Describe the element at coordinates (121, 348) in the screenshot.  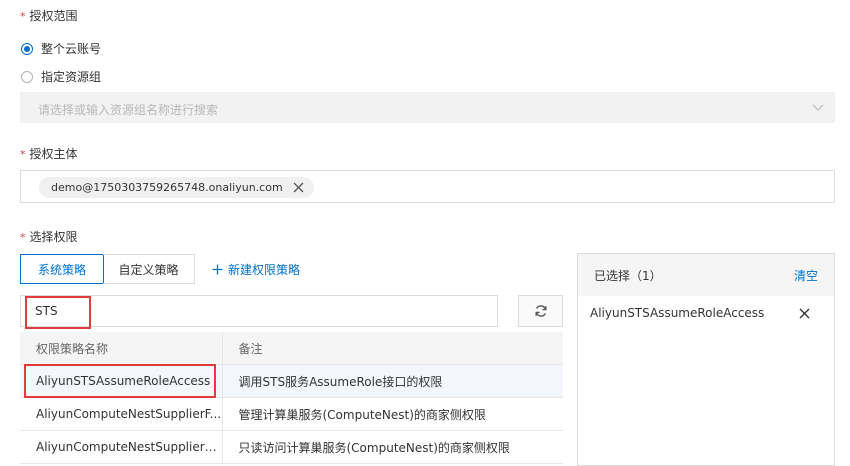
I see `column-header-name: 权限策略名称` at that location.